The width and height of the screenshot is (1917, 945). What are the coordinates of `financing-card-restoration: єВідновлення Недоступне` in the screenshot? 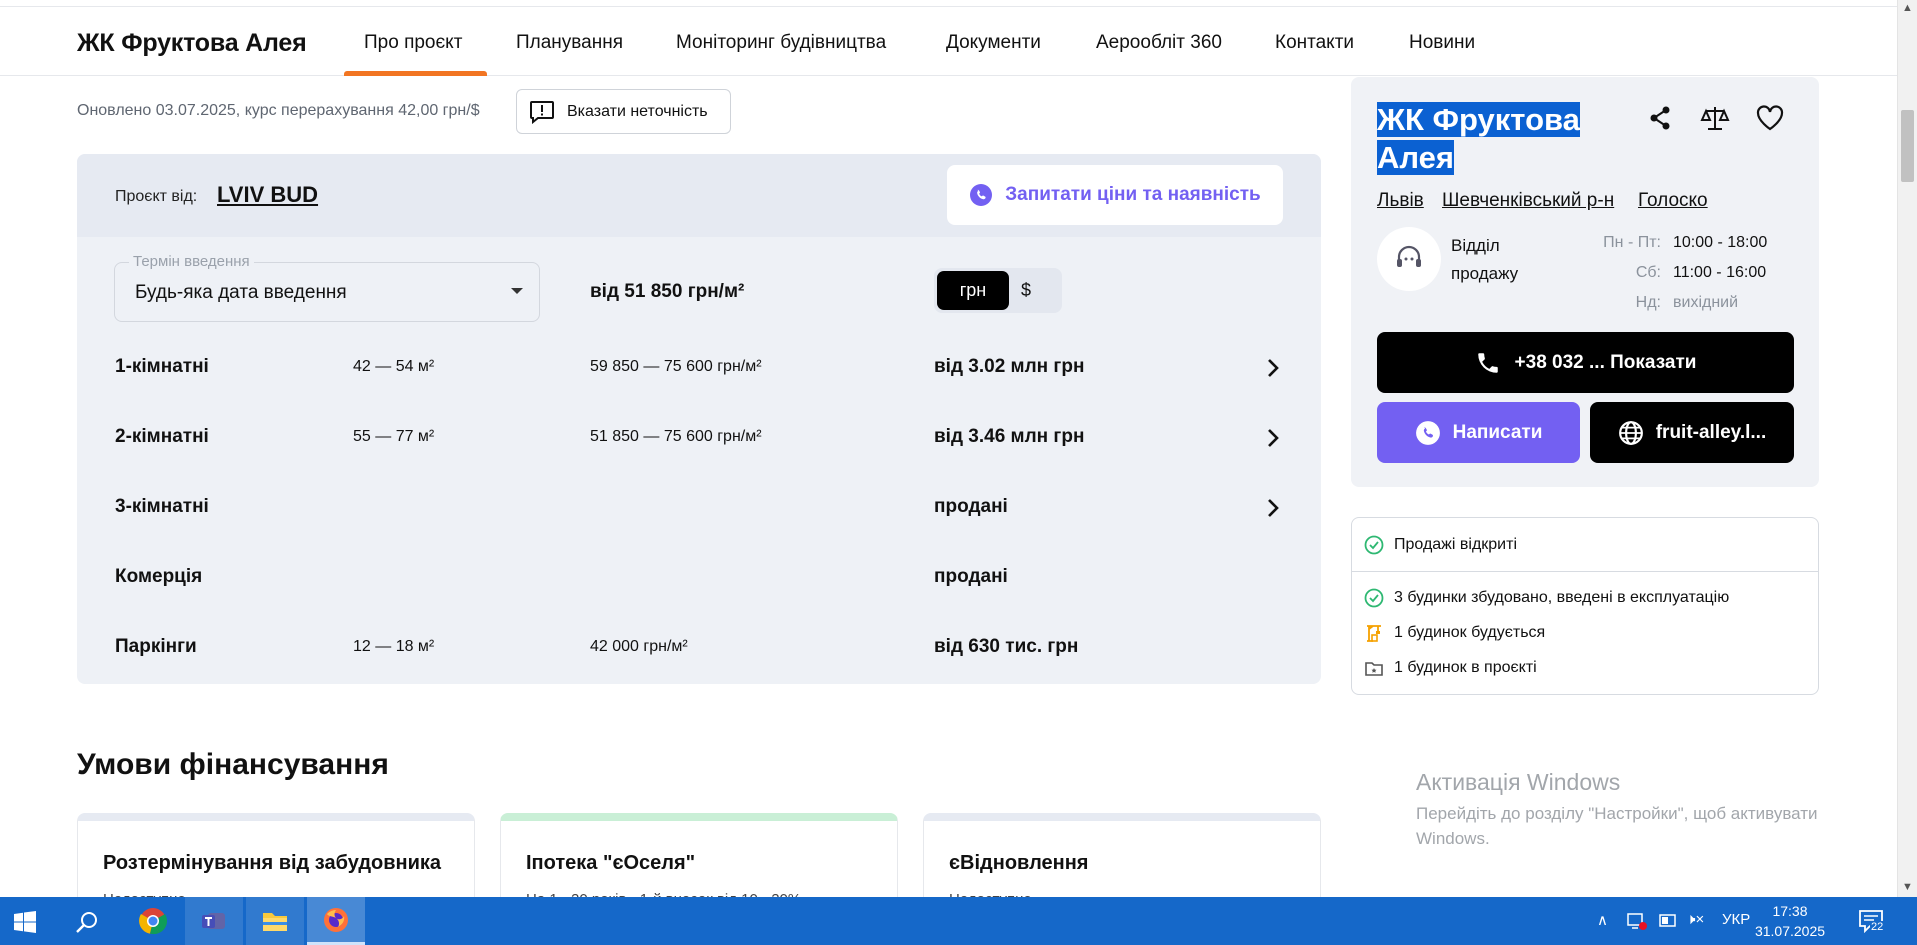 It's located at (1122, 858).